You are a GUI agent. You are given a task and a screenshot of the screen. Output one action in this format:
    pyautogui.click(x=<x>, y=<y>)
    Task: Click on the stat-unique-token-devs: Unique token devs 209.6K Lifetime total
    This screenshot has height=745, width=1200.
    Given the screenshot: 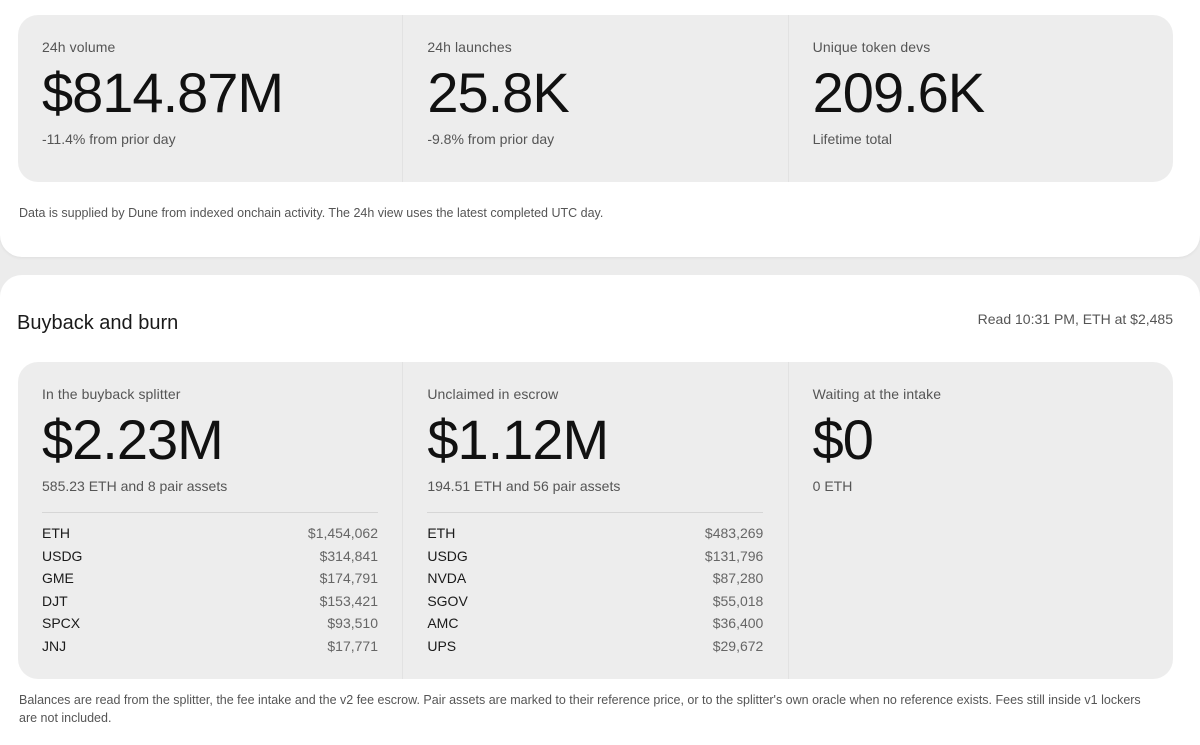 What is the action you would take?
    pyautogui.click(x=980, y=98)
    